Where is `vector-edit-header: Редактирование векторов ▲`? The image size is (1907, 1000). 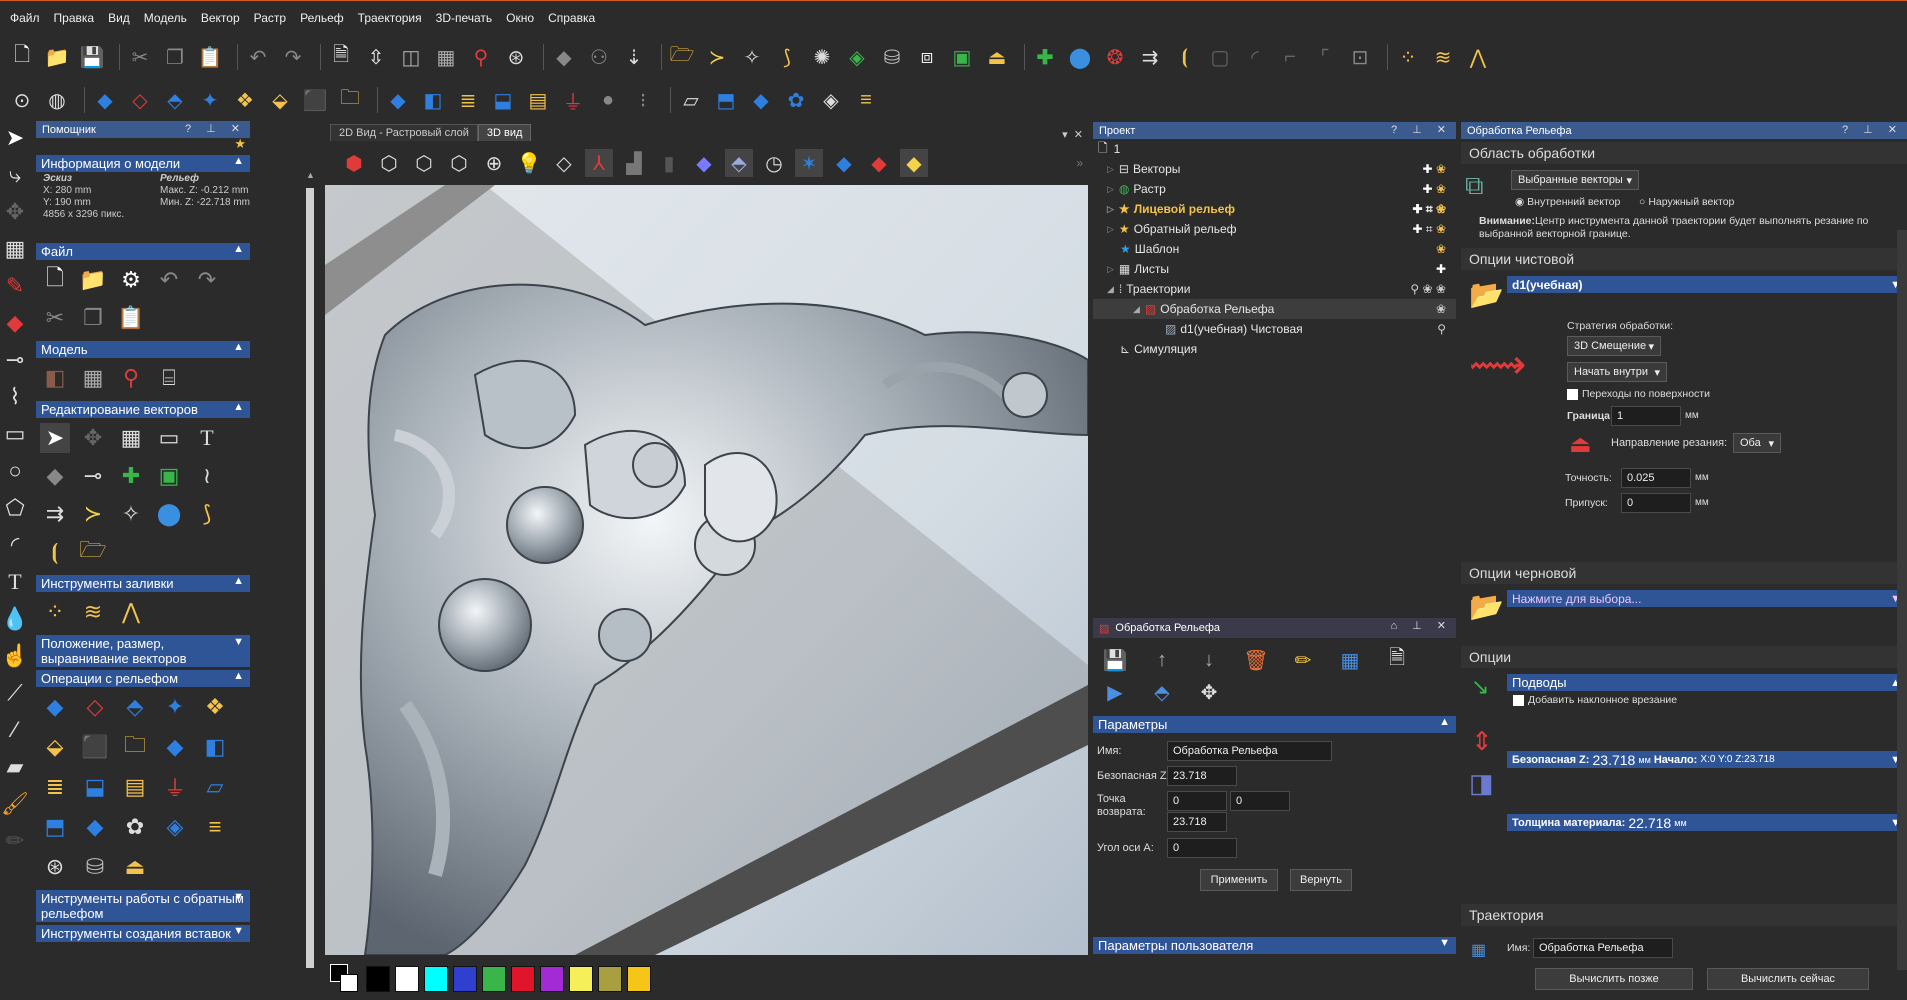
vector-edit-header: Редактирование векторов ▲ is located at coordinates (143, 409).